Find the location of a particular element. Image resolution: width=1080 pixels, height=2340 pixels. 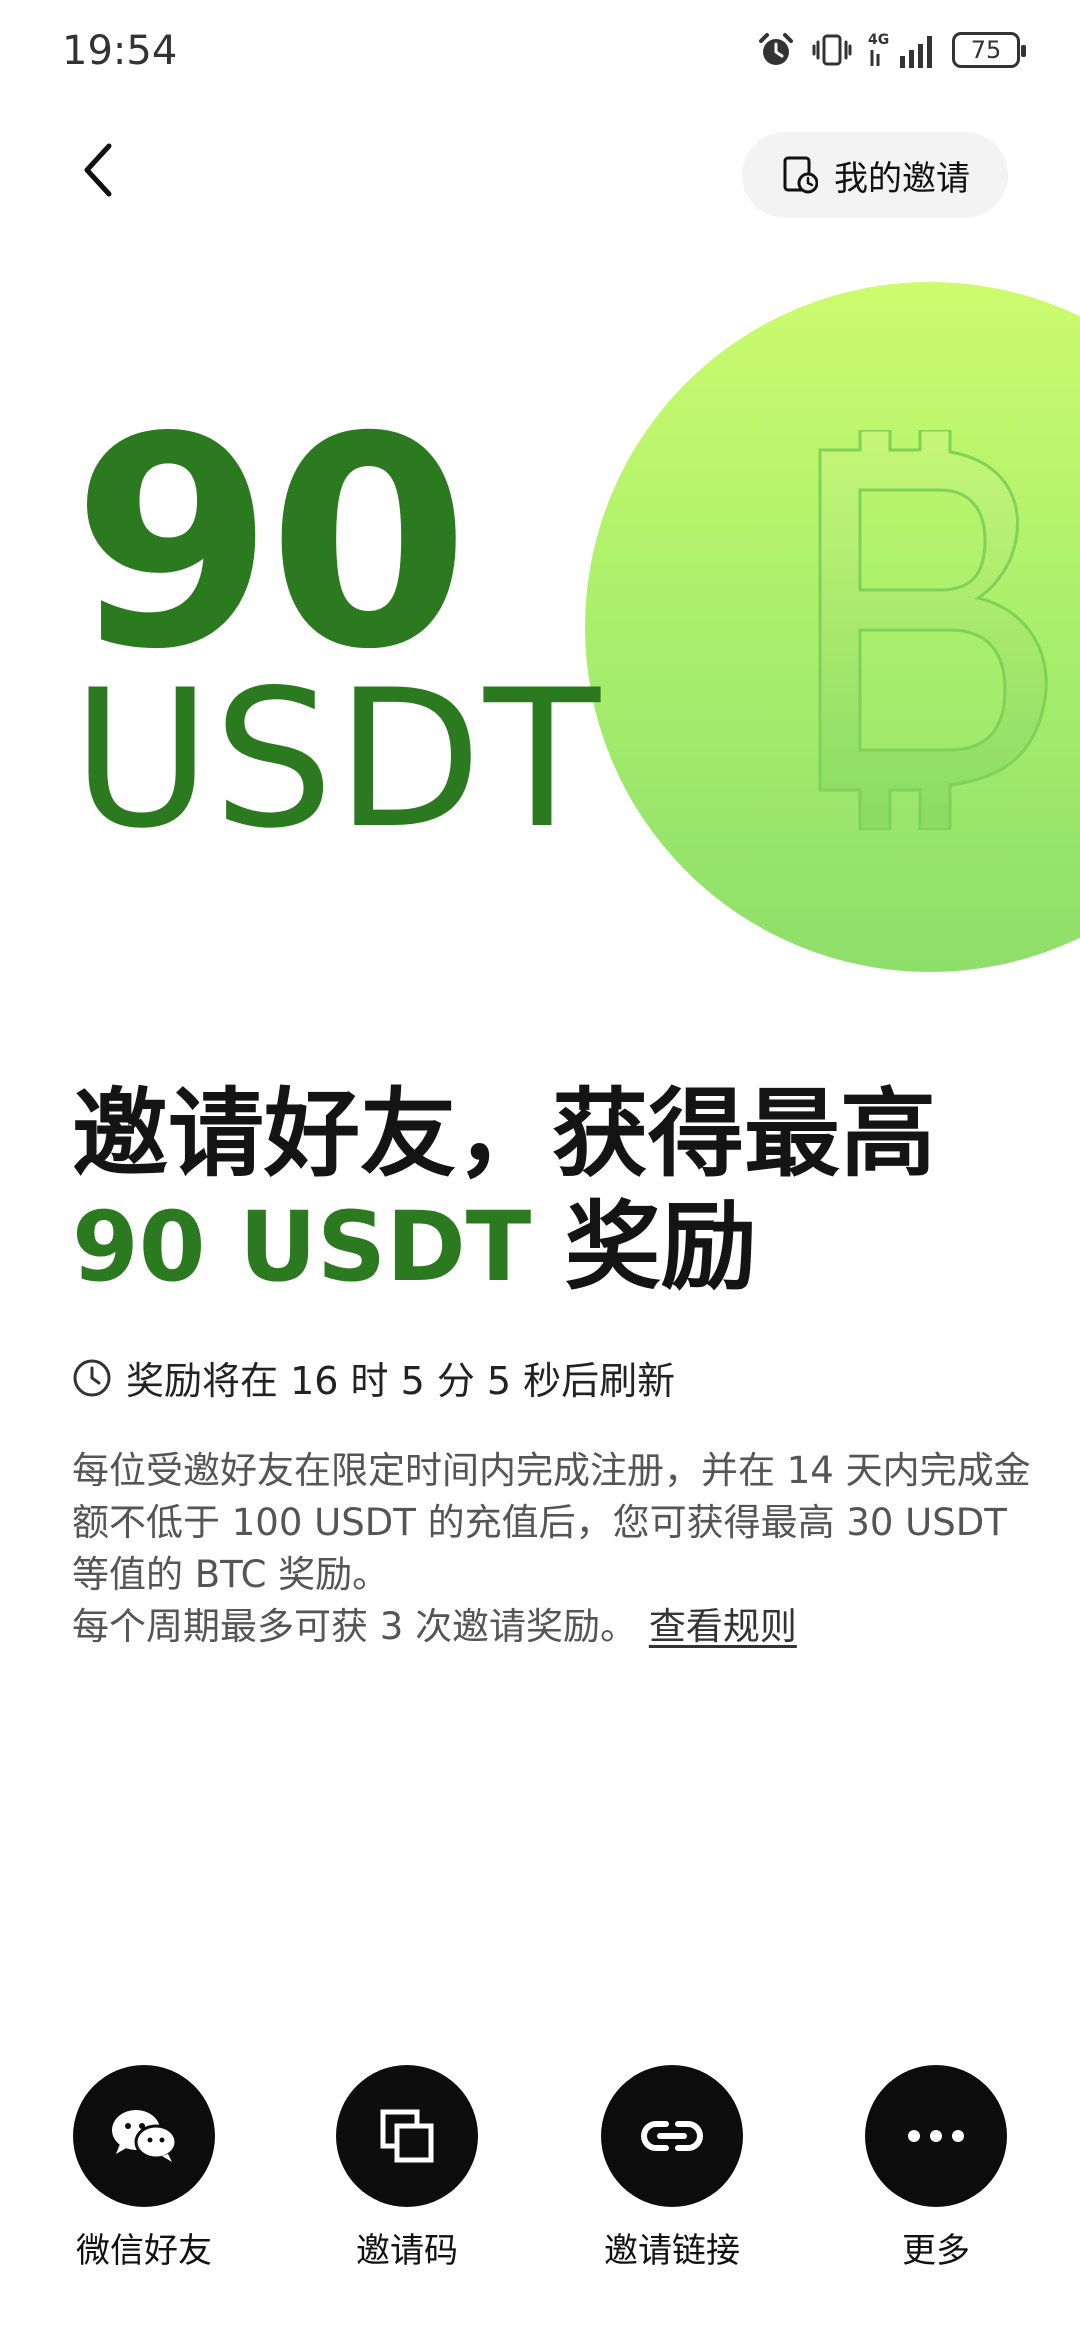

wechat-icon is located at coordinates (145, 2136).